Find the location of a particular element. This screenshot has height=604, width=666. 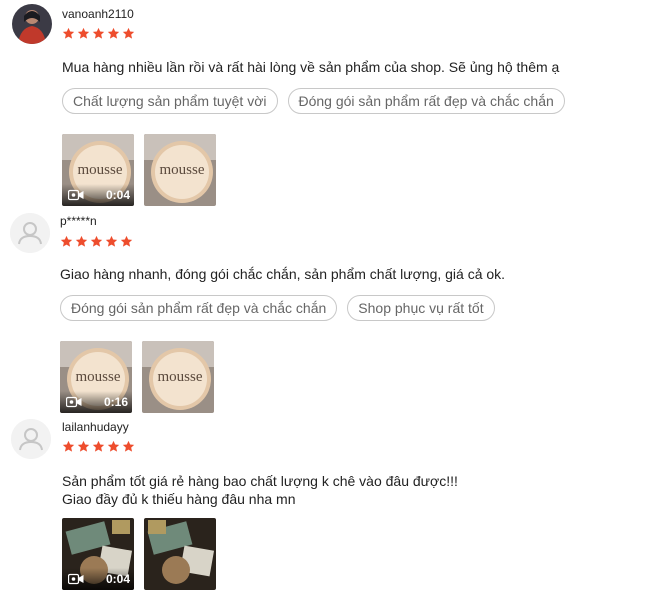

review-media: 0:04 is located at coordinates (139, 554).